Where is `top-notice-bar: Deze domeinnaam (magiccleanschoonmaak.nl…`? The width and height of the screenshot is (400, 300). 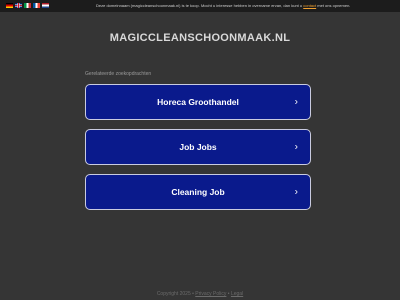 top-notice-bar: Deze domeinnaam (magiccleanschoonmaak.nl… is located at coordinates (200, 6).